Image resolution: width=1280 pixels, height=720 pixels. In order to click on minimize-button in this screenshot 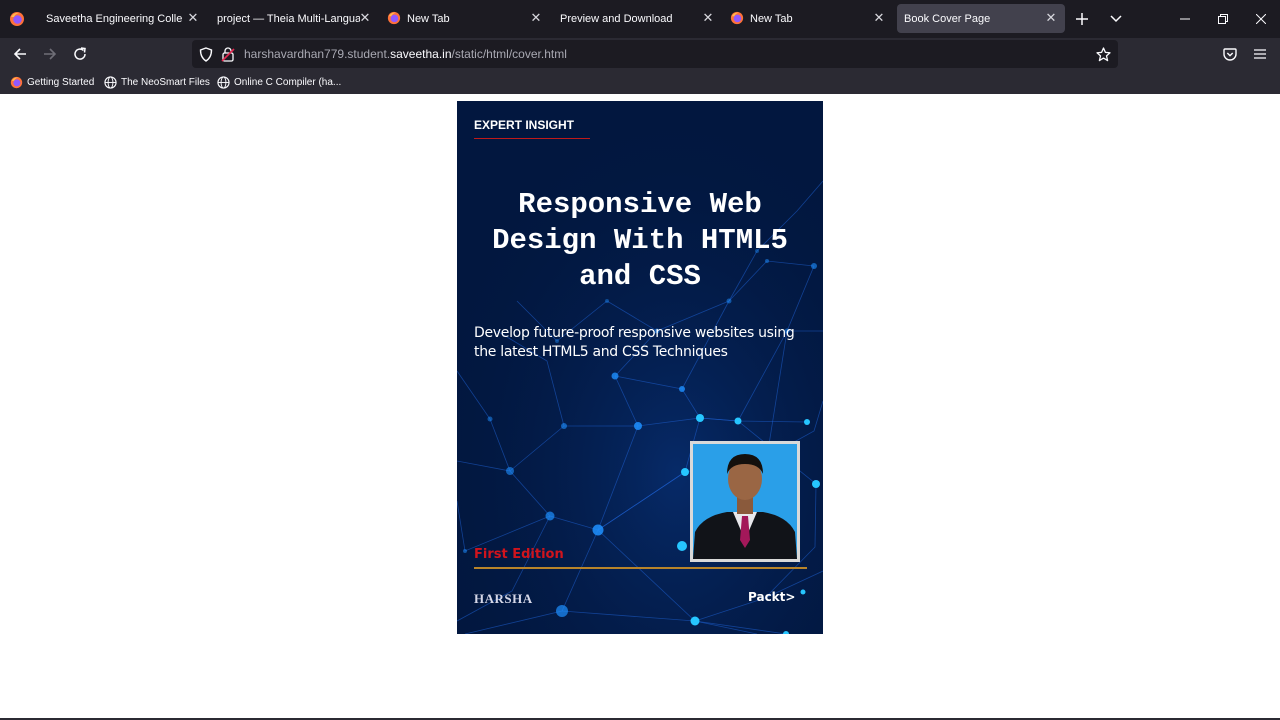, I will do `click(1185, 19)`.